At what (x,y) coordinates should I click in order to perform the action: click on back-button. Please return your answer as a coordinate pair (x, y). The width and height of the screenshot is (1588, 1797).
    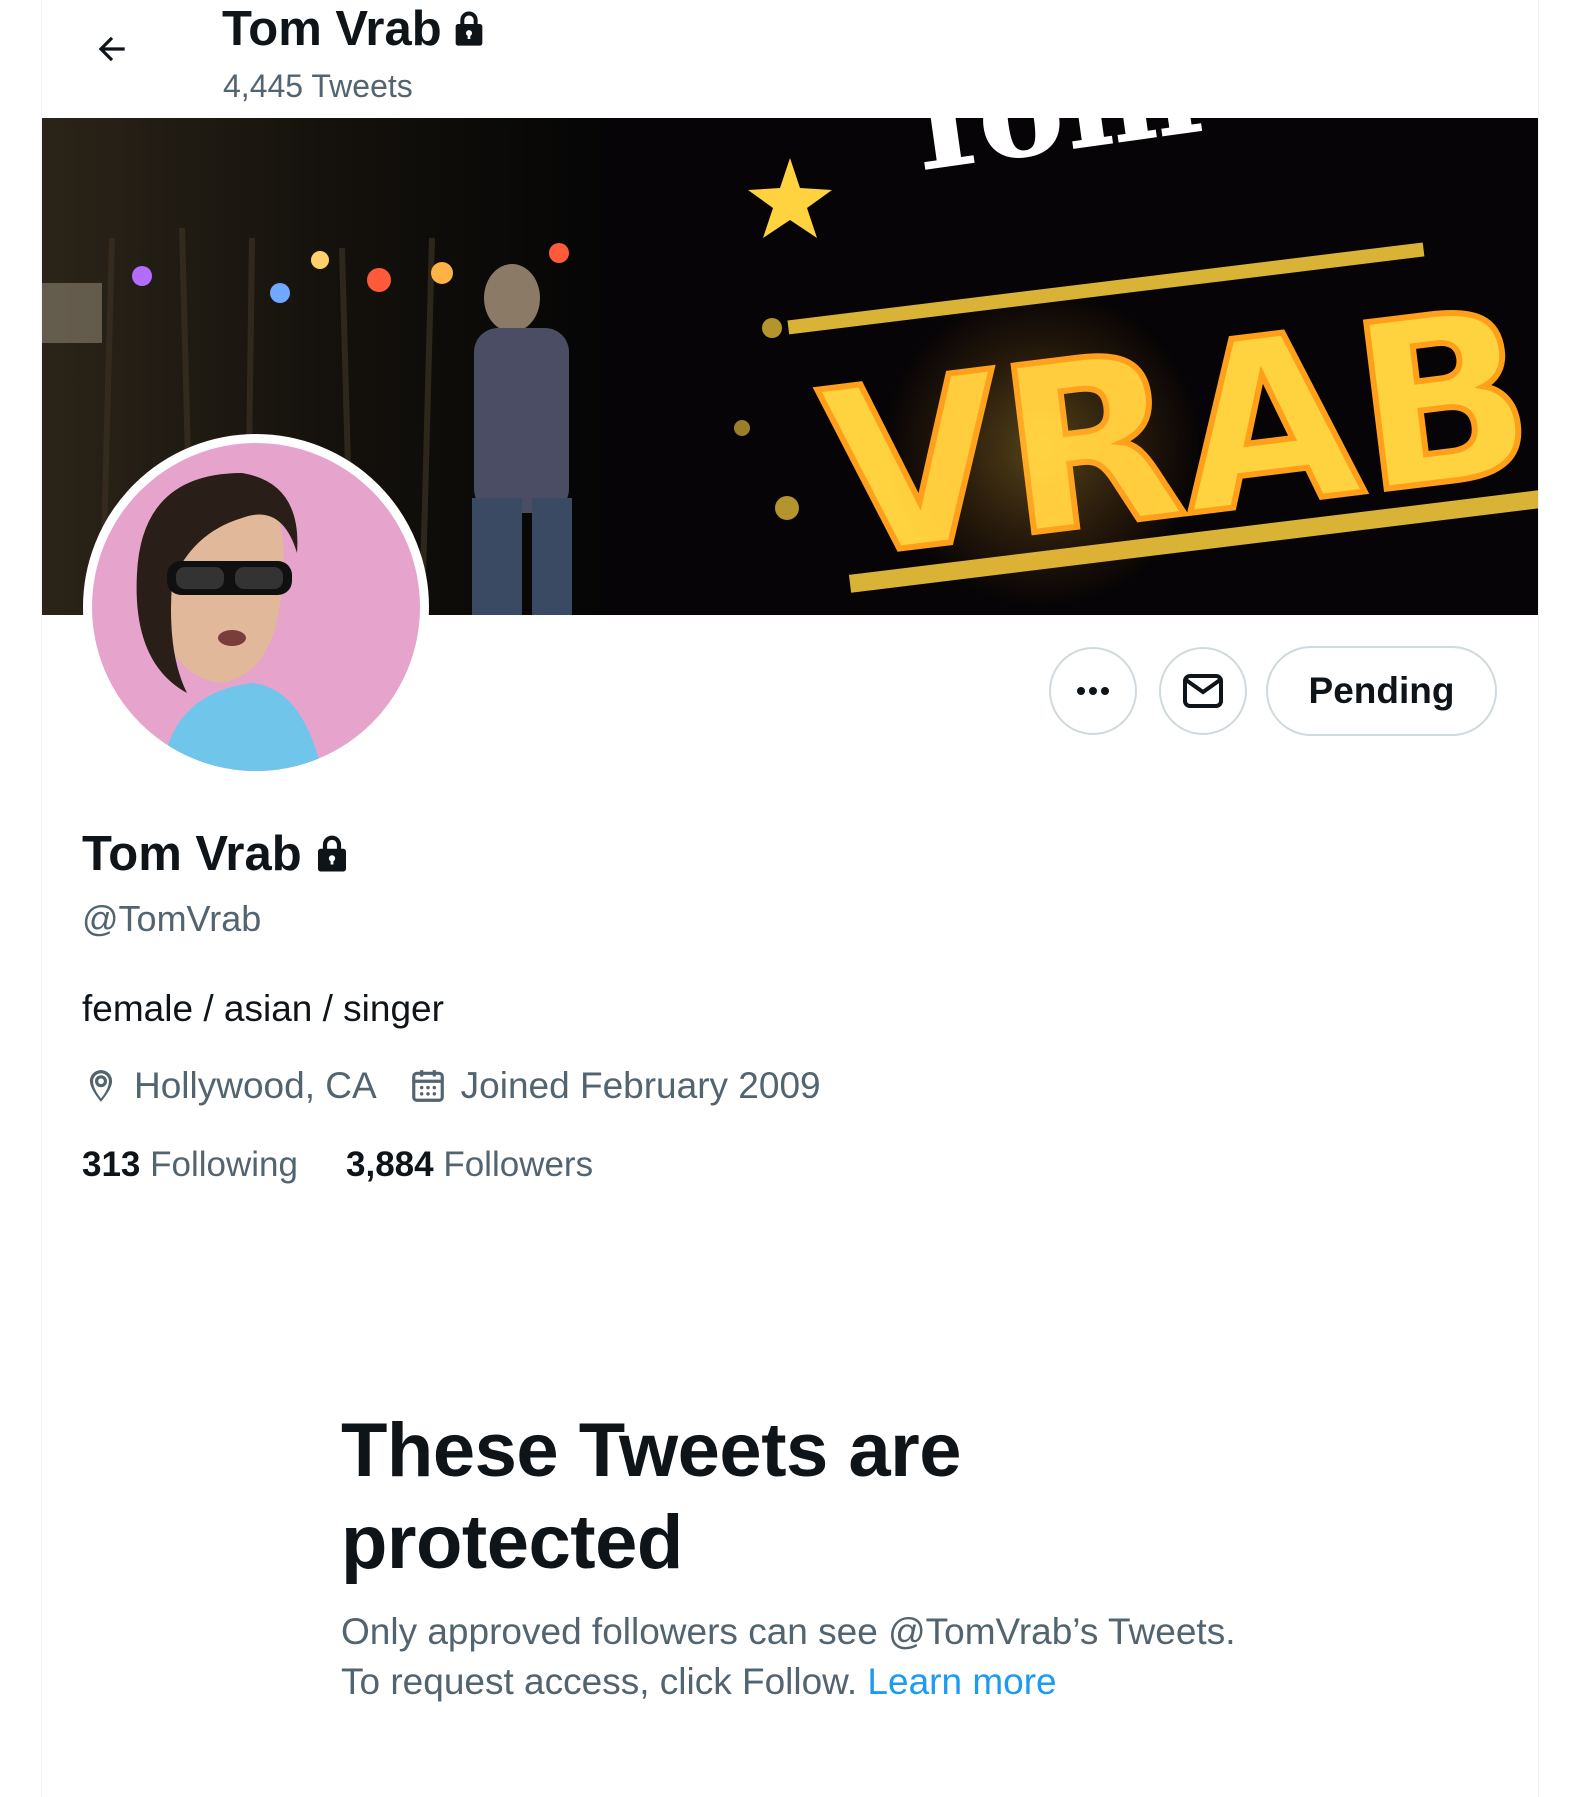
    Looking at the image, I should click on (112, 49).